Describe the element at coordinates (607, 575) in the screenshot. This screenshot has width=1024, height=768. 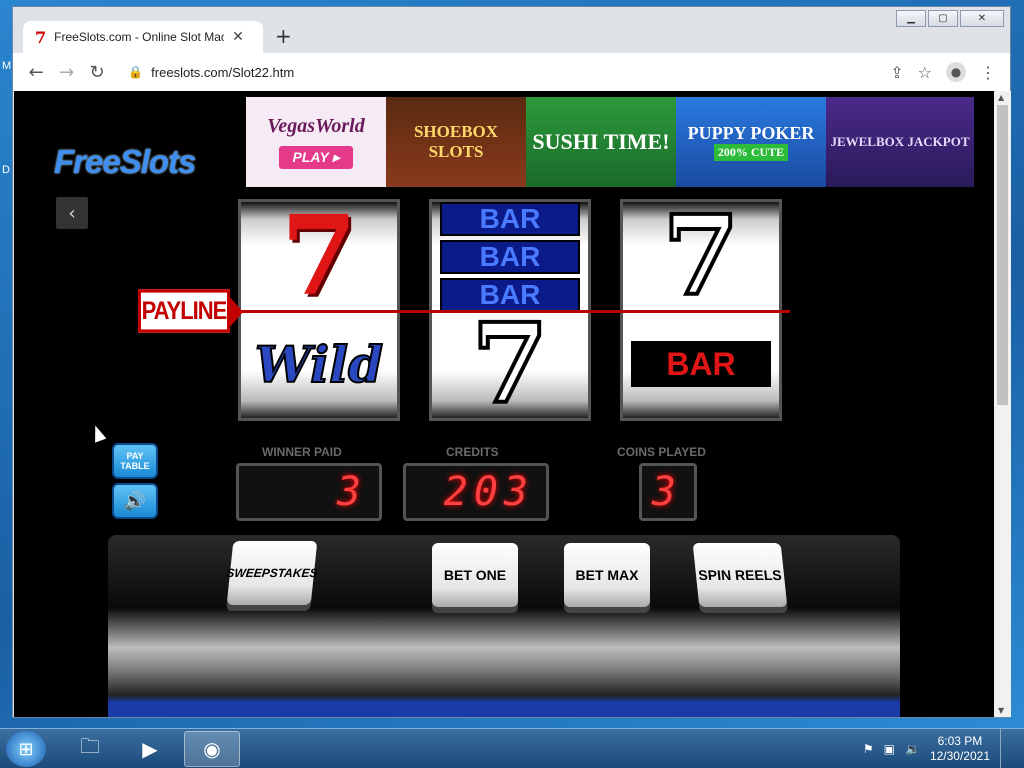
I see `bet-max-button: BET MAX` at that location.